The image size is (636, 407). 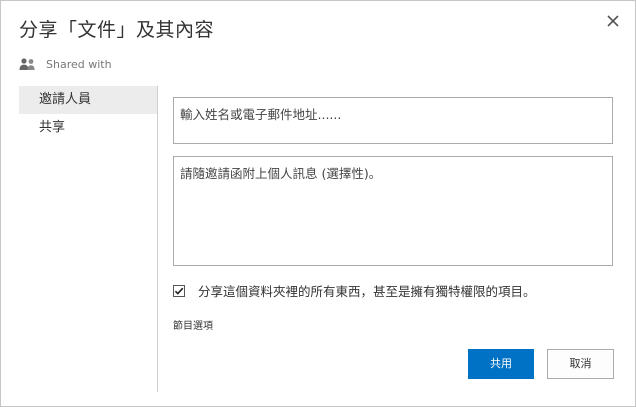 I want to click on message-placeholder: 請隨邀請函附上個人訊息 (選擇性)。, so click(x=281, y=173).